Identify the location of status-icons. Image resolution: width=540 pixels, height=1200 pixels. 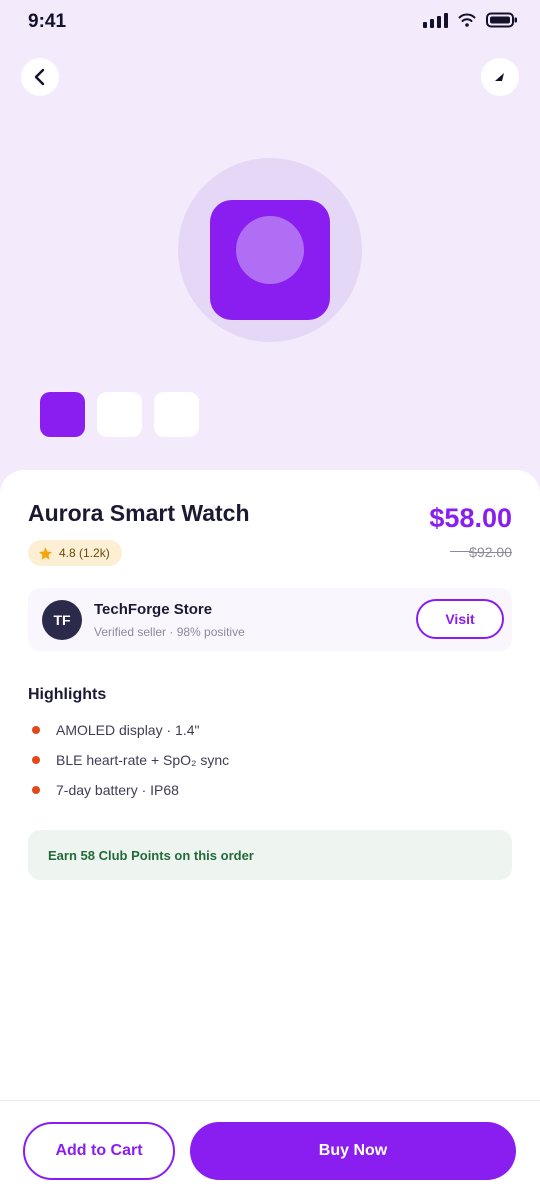
(470, 20).